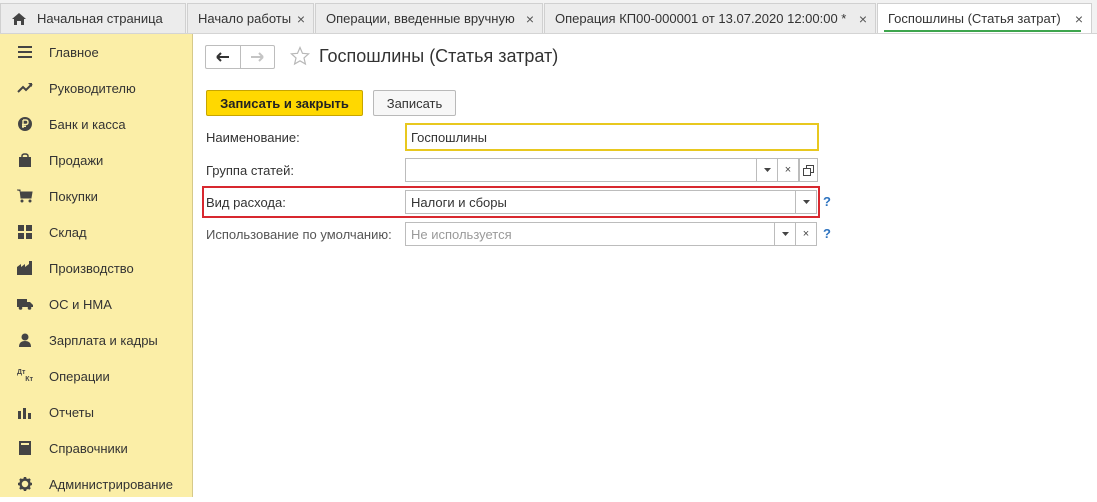 The height and width of the screenshot is (502, 1097). Describe the element at coordinates (25, 268) in the screenshot. I see `factory-icon` at that location.